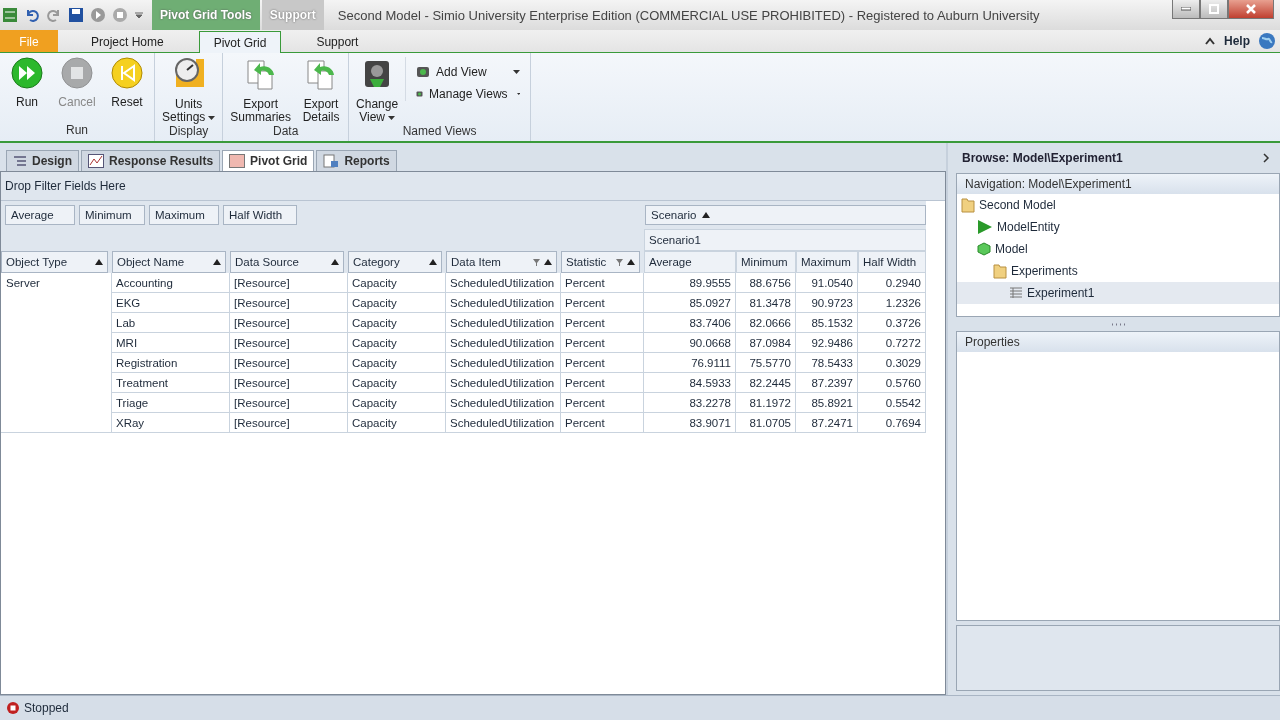  I want to click on ribbon-button: Run, so click(27, 83).